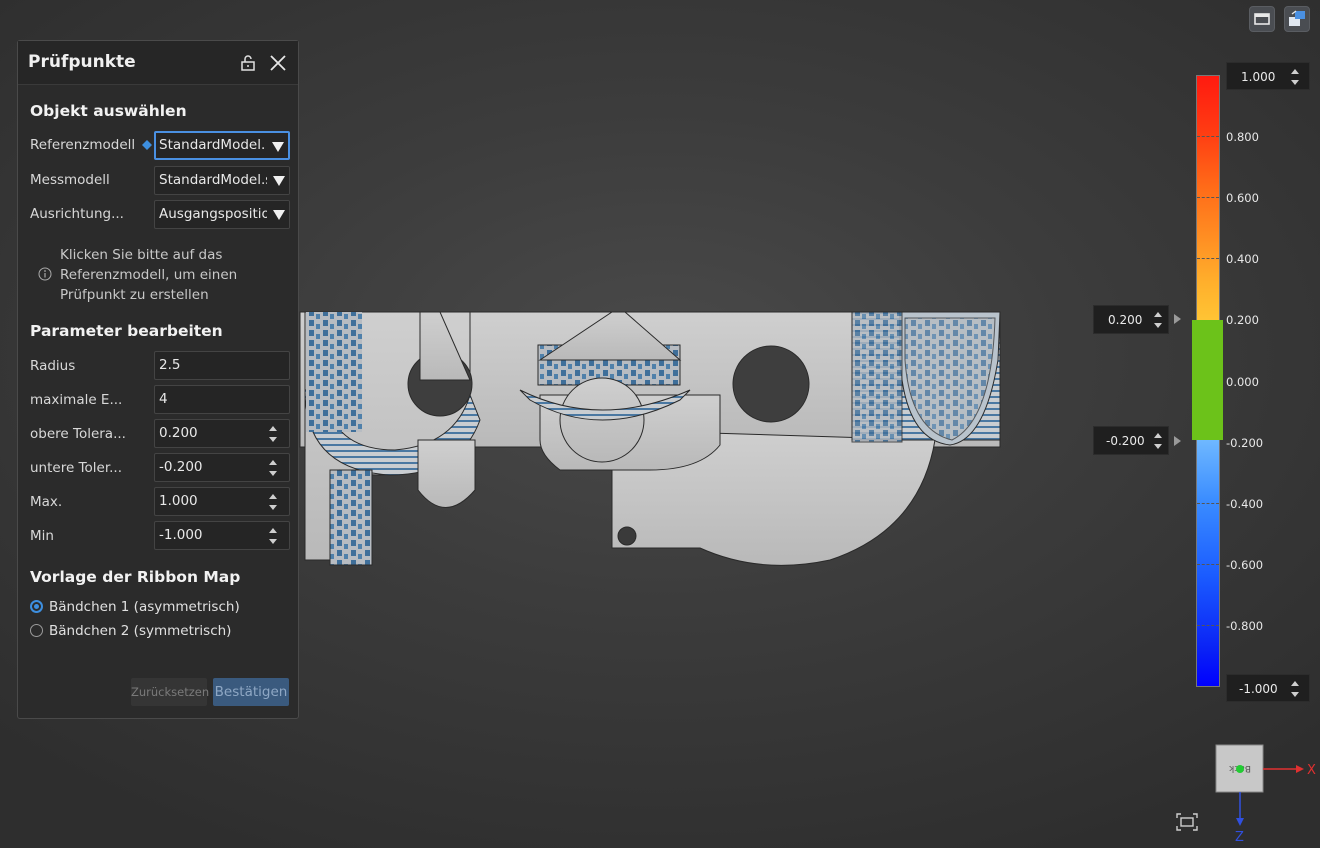  I want to click on upper-tolerance-pointer, so click(1177, 319).